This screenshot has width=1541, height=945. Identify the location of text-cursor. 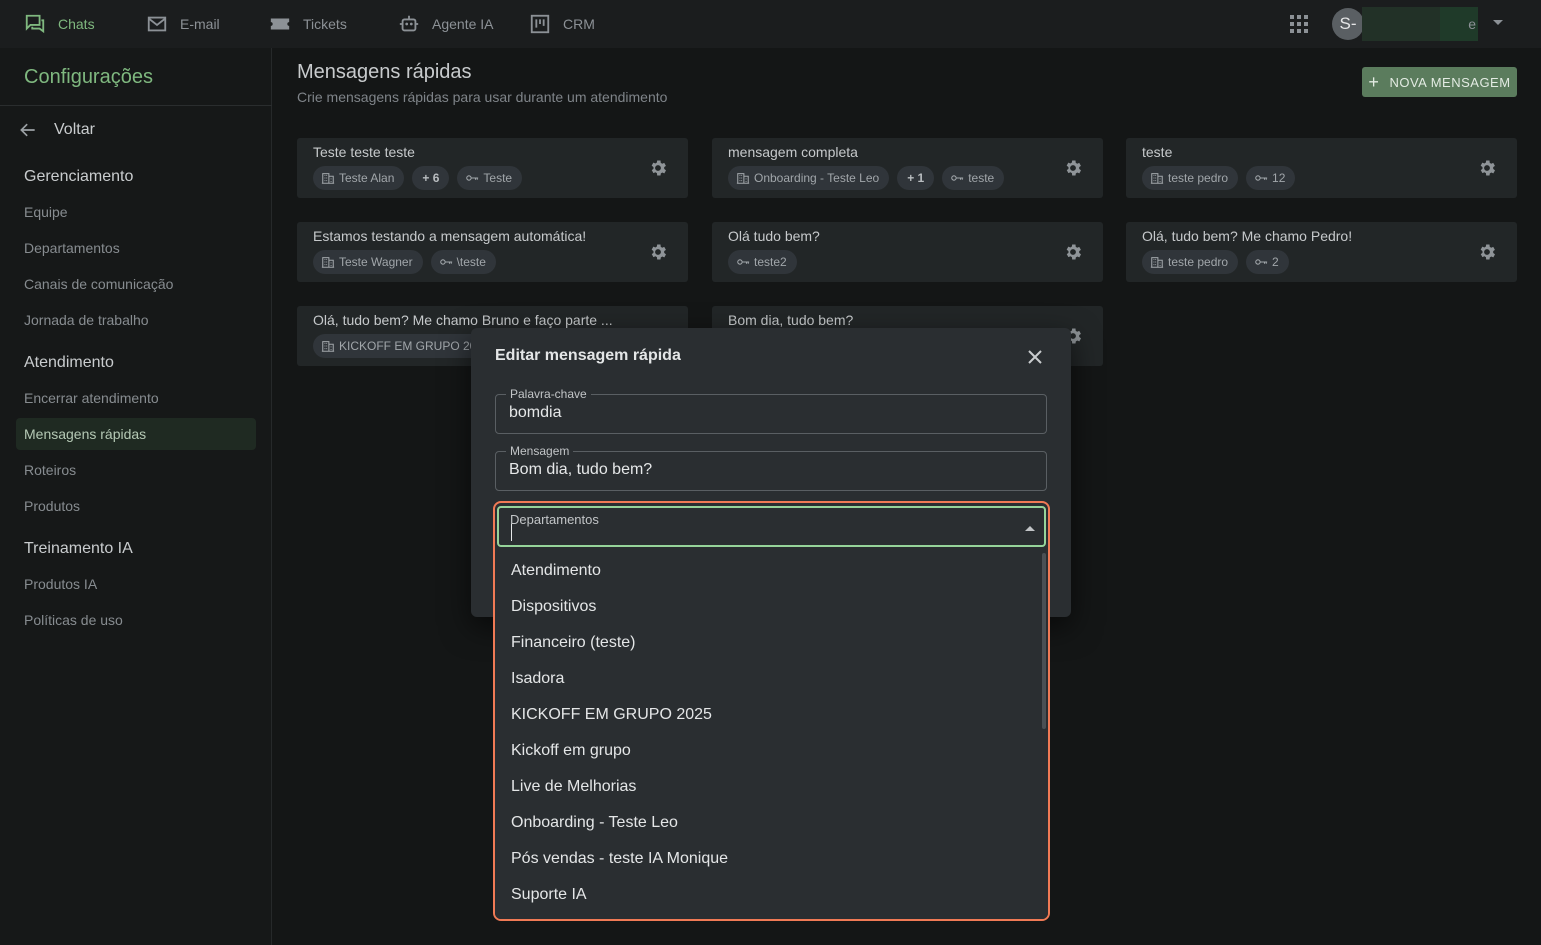
(511, 532).